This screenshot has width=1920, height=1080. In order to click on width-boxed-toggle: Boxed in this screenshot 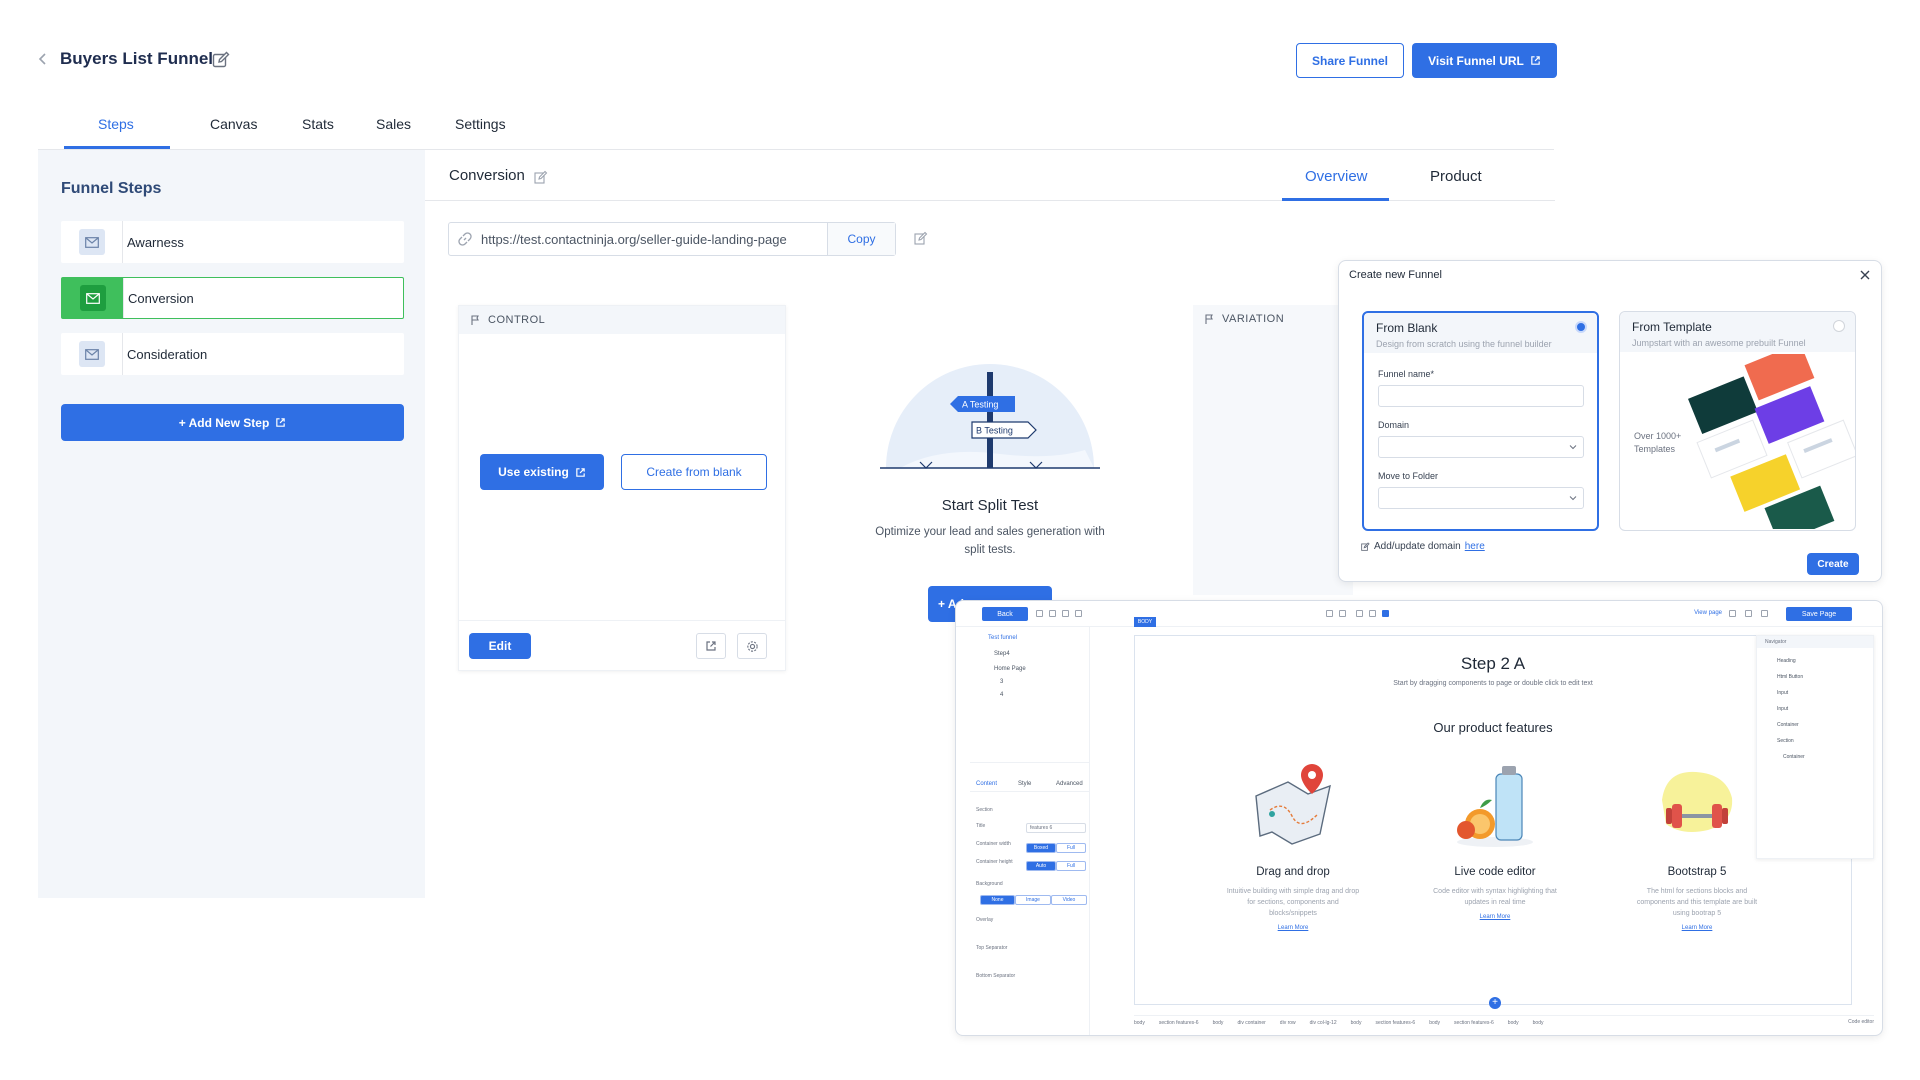, I will do `click(1041, 848)`.